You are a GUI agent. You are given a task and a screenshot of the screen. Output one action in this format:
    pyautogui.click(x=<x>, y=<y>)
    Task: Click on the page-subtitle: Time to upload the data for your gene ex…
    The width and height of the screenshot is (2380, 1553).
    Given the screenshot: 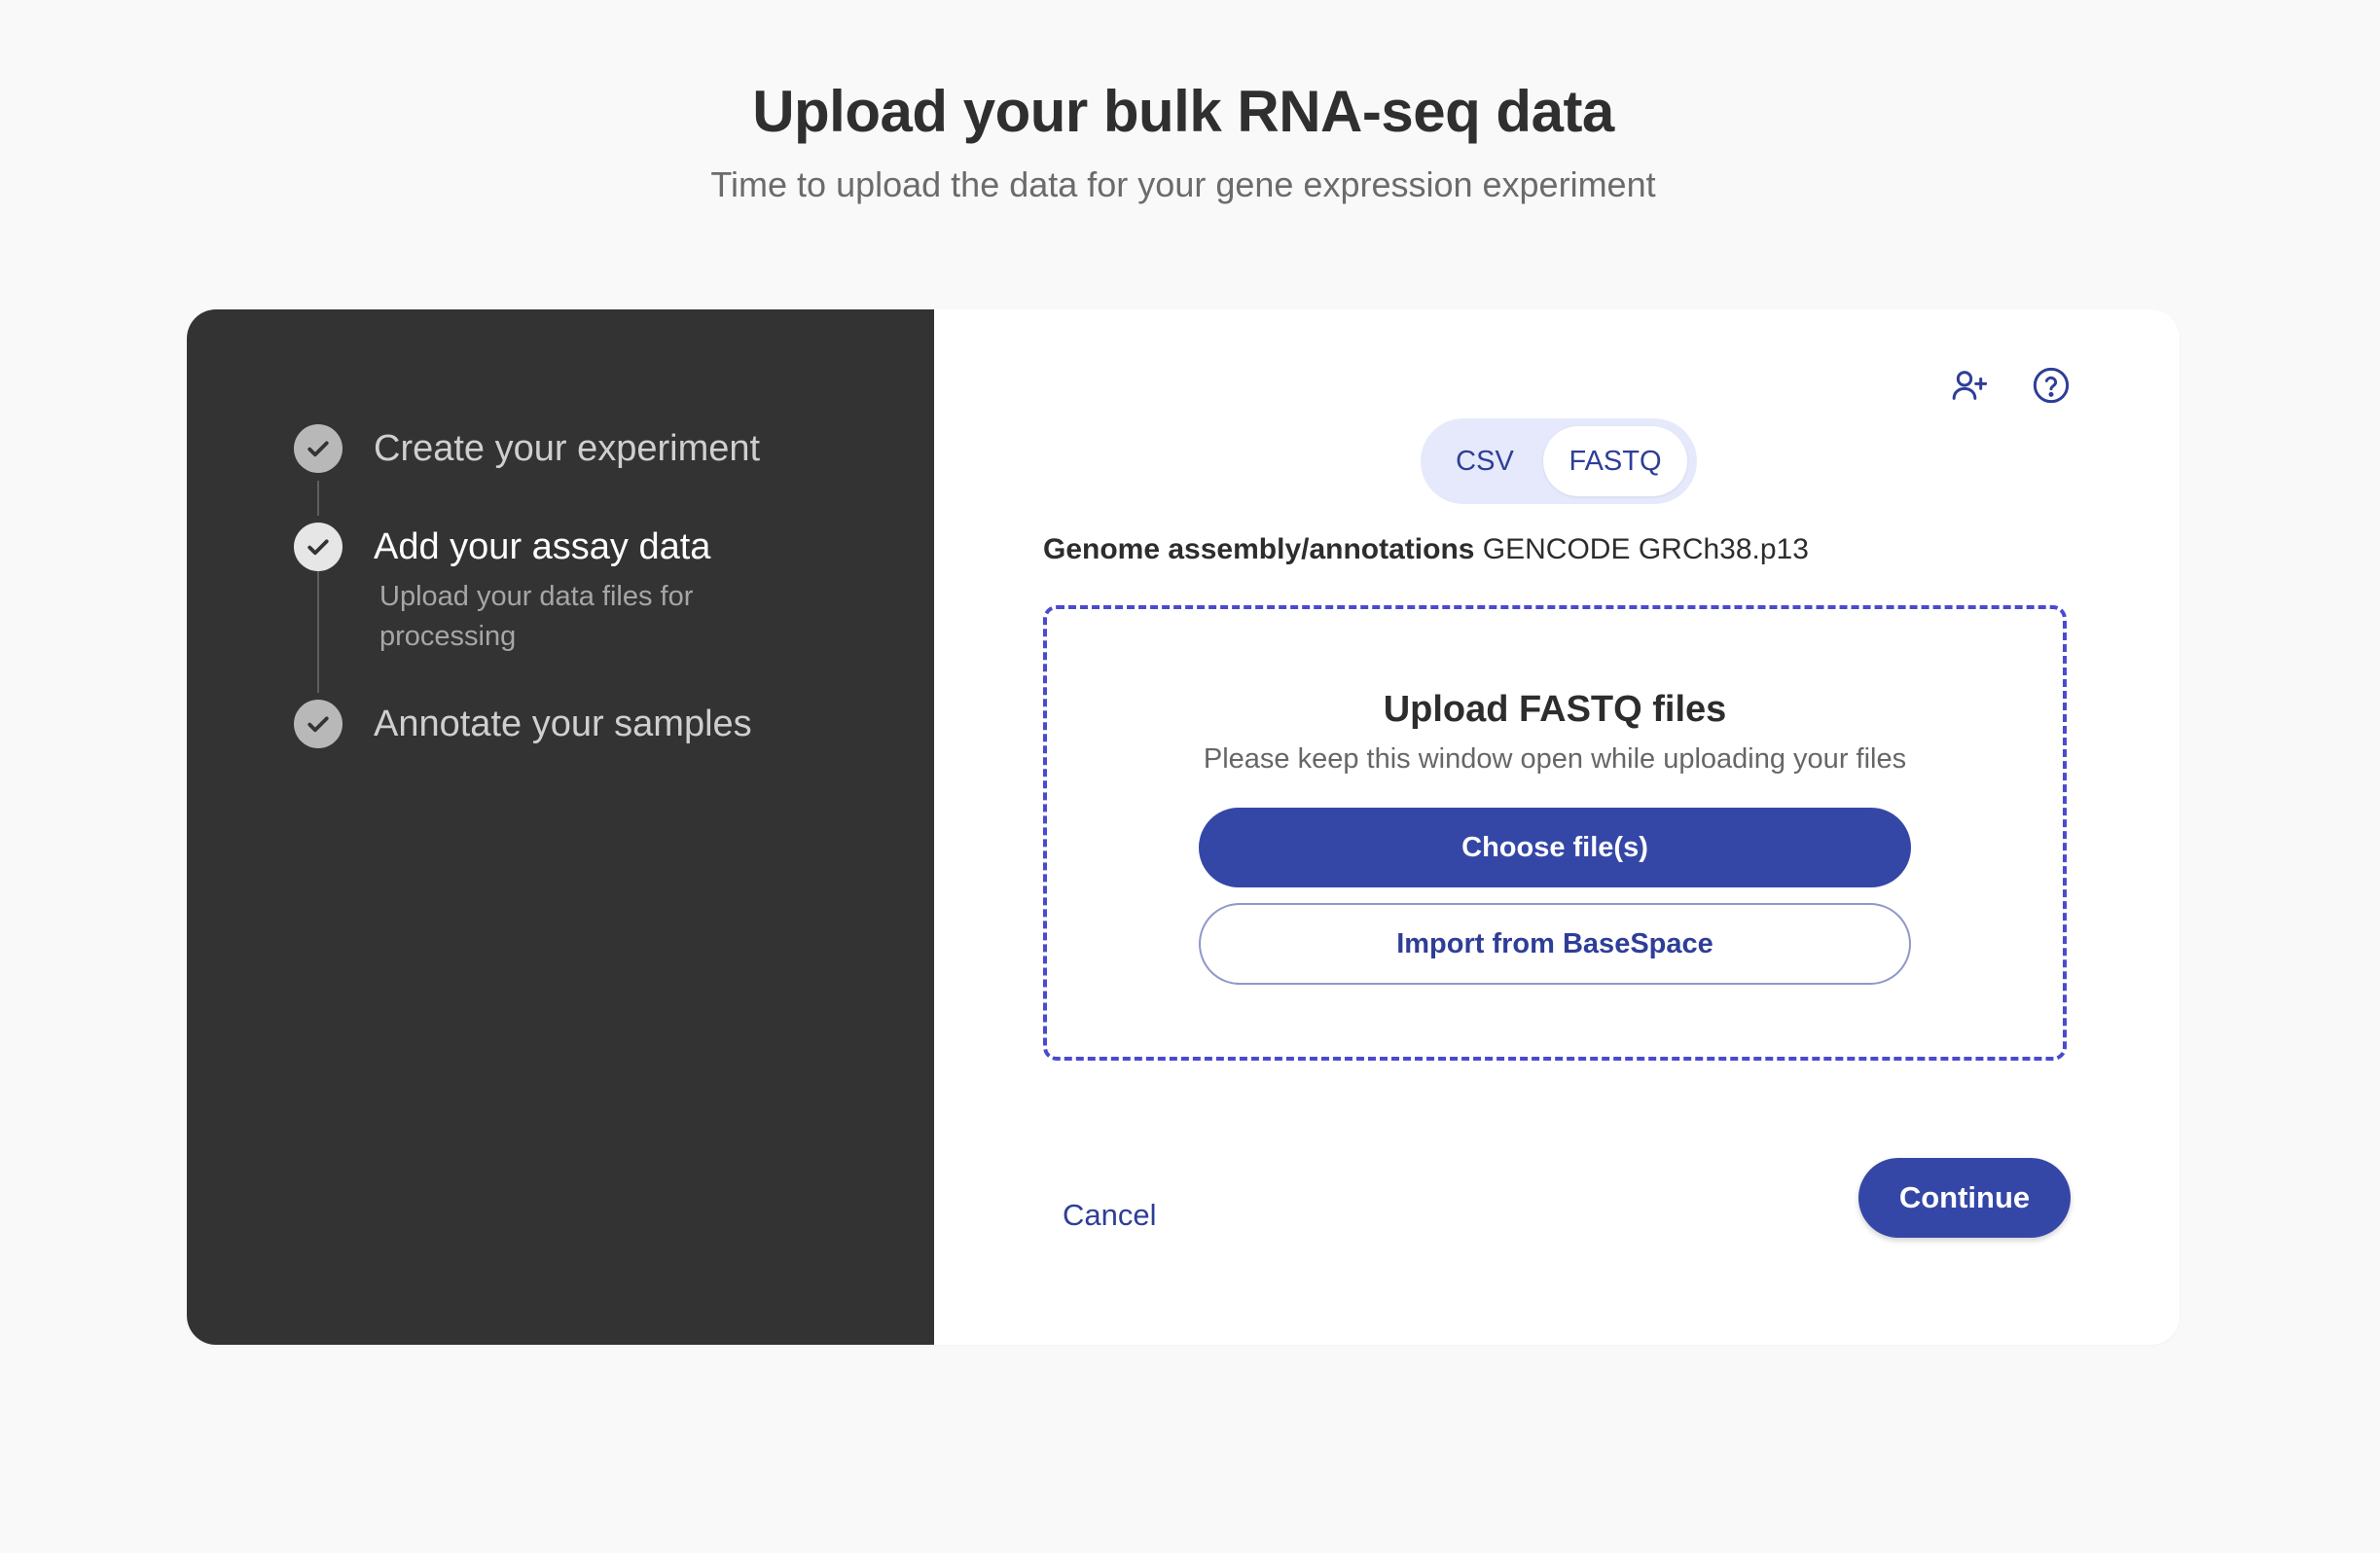 What is the action you would take?
    pyautogui.click(x=1183, y=184)
    